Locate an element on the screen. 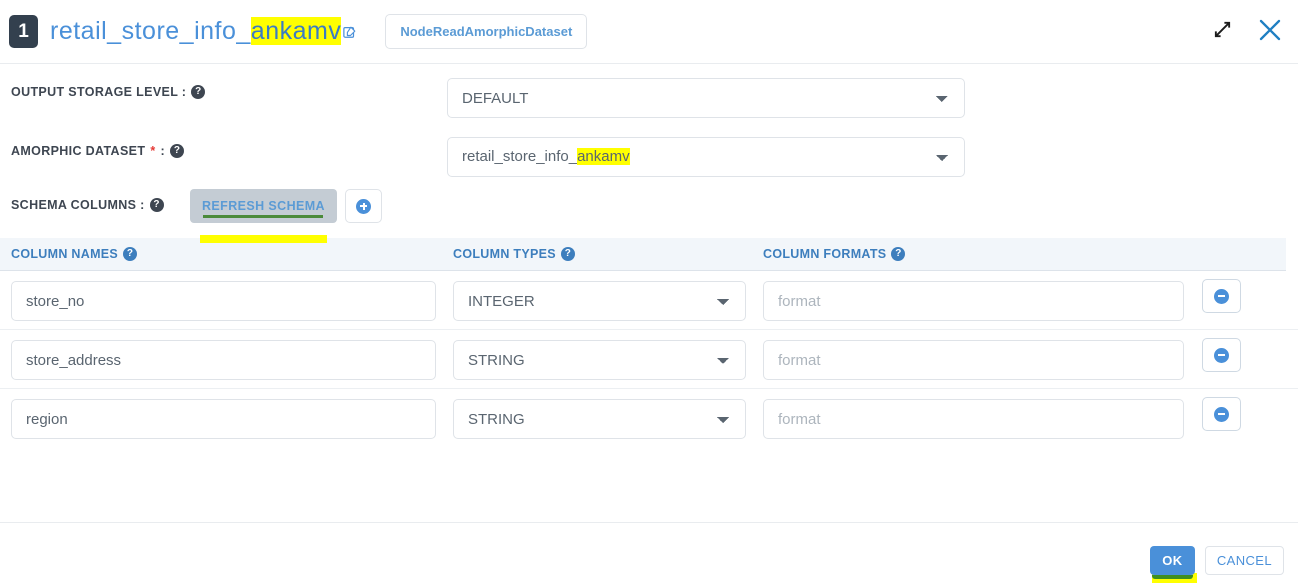 This screenshot has height=588, width=1298. field-output-storage-level: OUTPUT STORAGE LEVEL : ? DEFAULT is located at coordinates (649, 93).